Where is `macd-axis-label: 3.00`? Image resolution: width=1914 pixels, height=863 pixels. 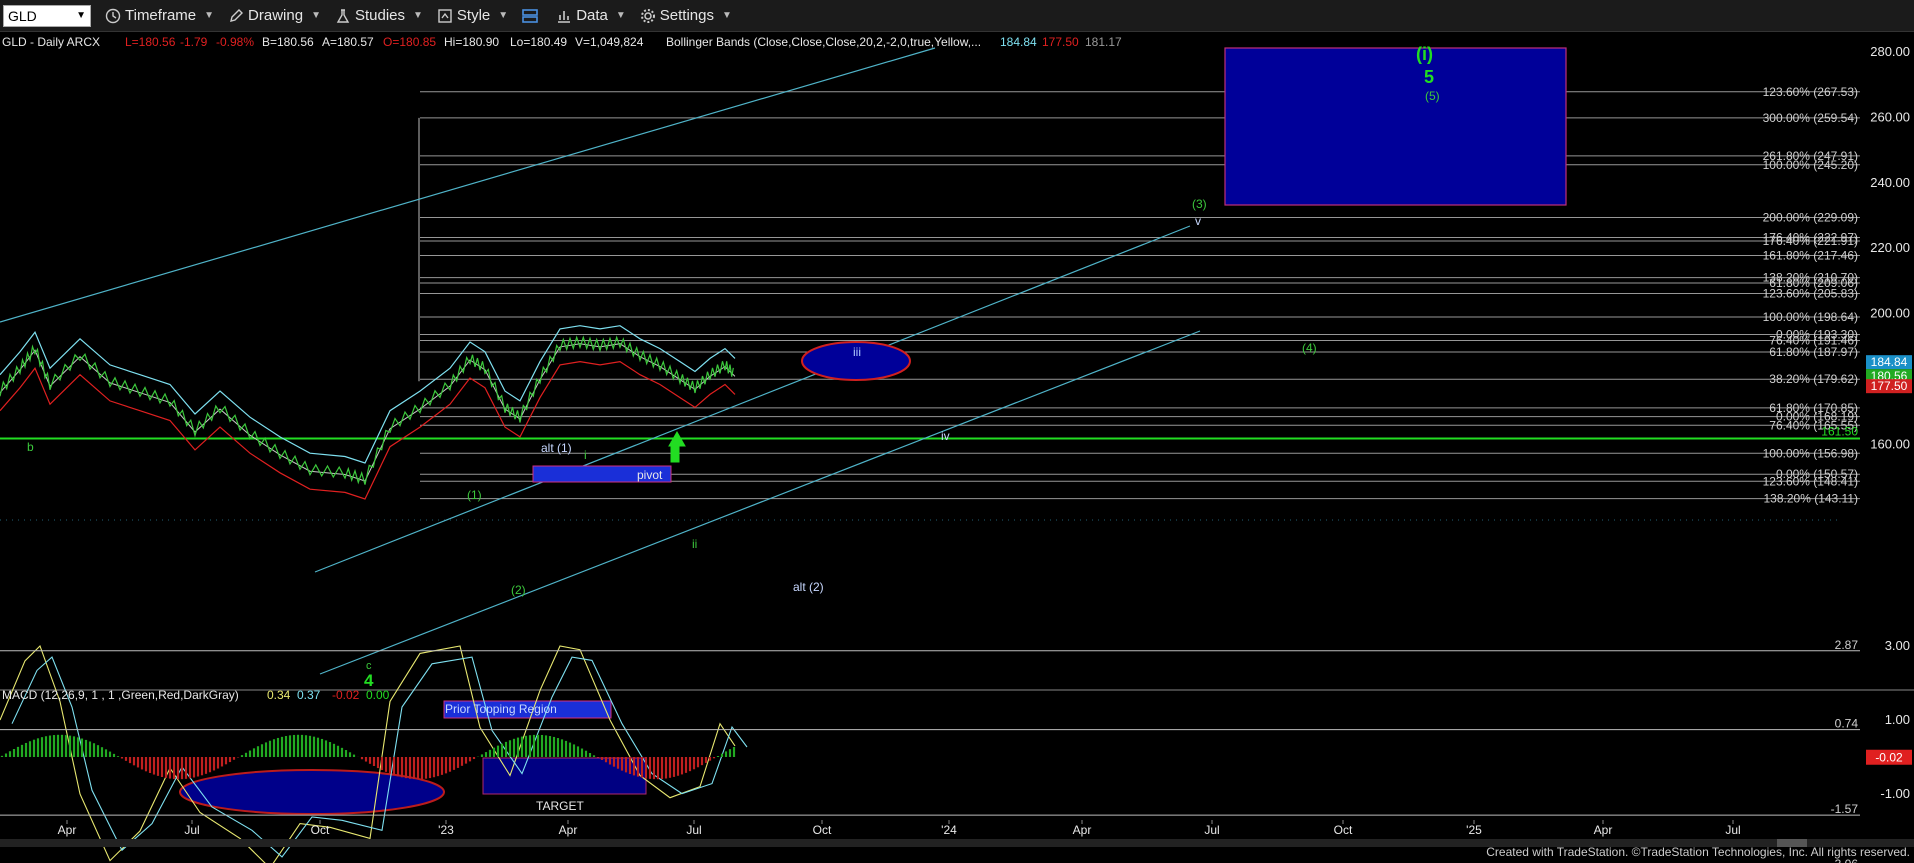 macd-axis-label: 3.00 is located at coordinates (1897, 645).